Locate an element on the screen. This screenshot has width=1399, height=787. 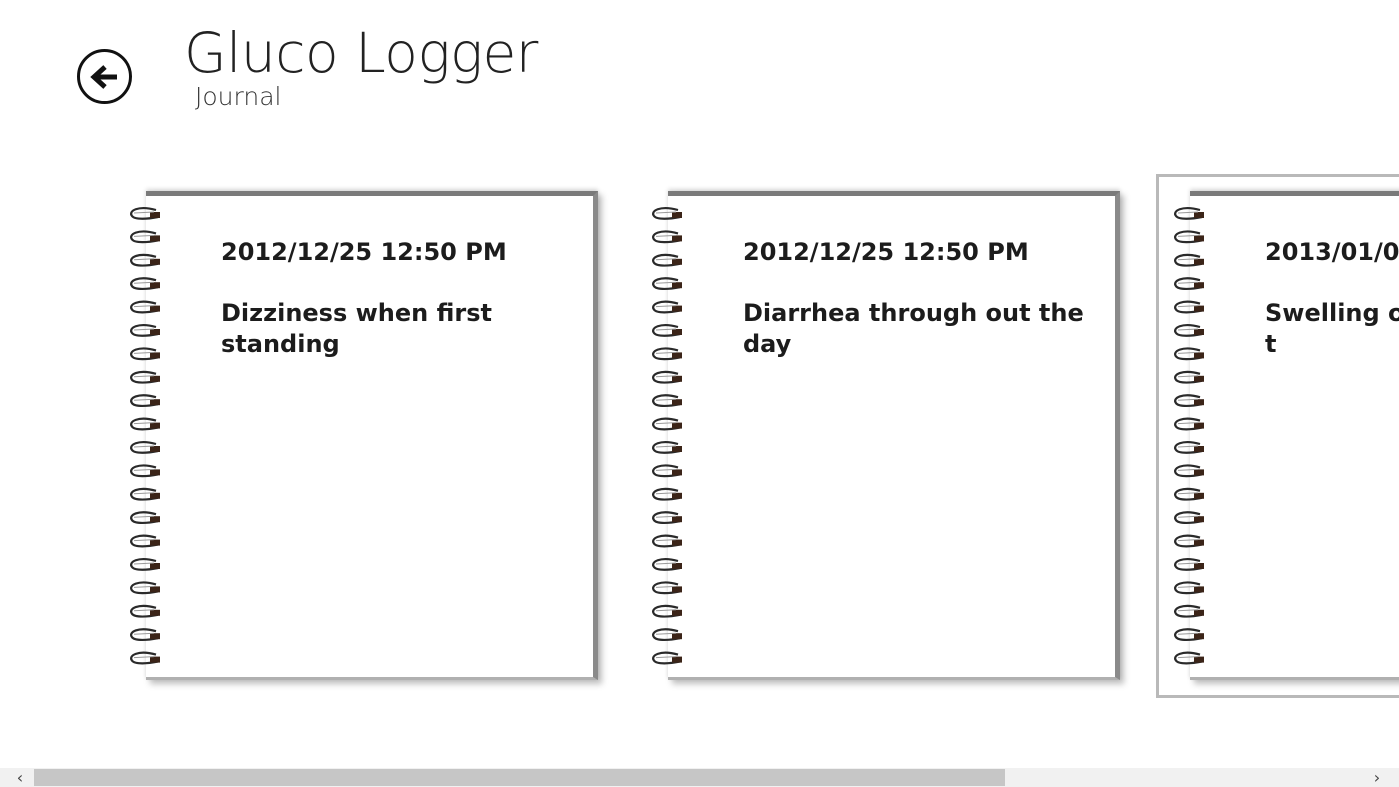
entry-text: Swelling of the tongue, and t is located at coordinates (1332, 328).